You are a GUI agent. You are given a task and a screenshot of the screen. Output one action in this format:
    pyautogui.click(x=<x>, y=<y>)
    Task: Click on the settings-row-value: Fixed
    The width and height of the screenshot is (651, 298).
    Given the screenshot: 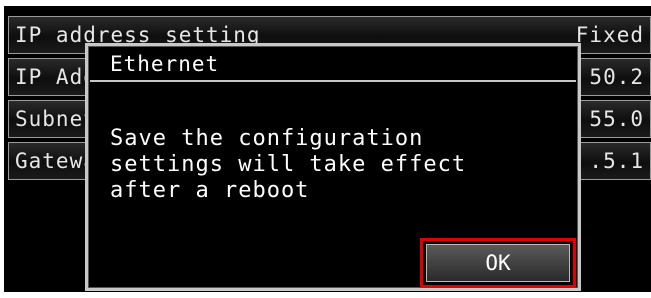 What is the action you would take?
    pyautogui.click(x=609, y=35)
    